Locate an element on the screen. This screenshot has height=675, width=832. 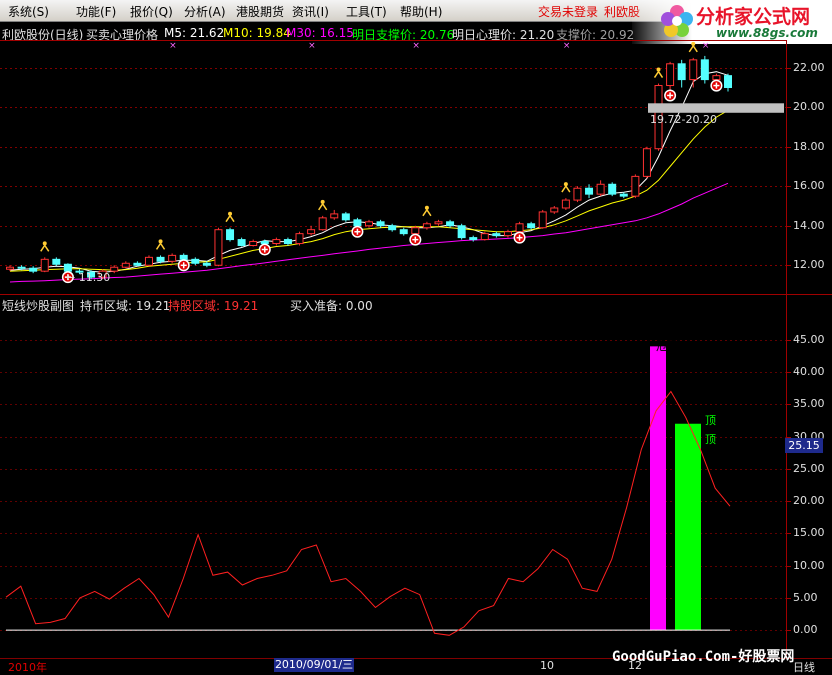
top-label-1: 顶 is located at coordinates (710, 420).